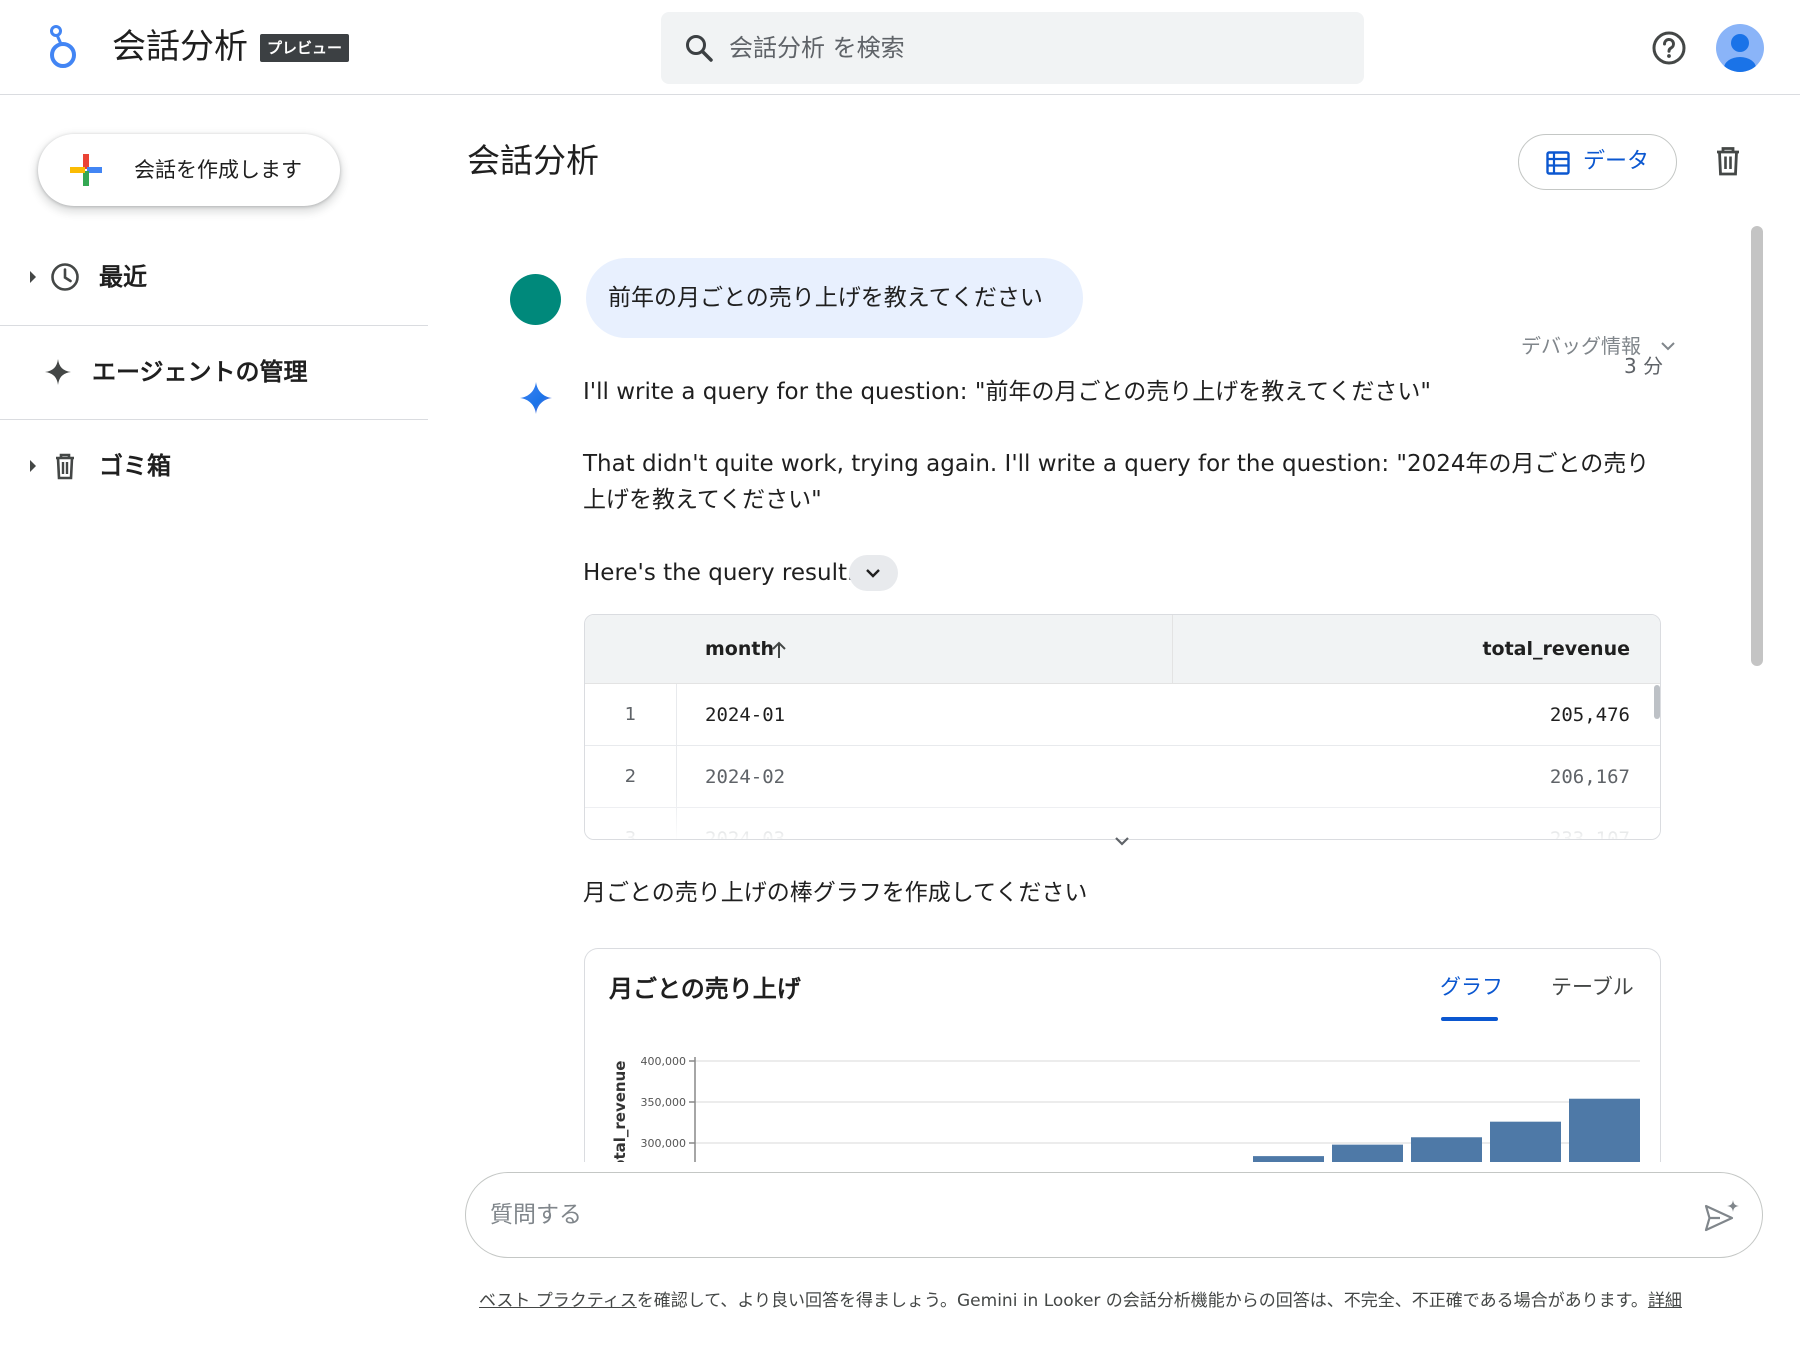 This screenshot has height=1350, width=1800. Describe the element at coordinates (825, 298) in the screenshot. I see `user-message-text: 前年の月ごとの売り上げを教えてください` at that location.